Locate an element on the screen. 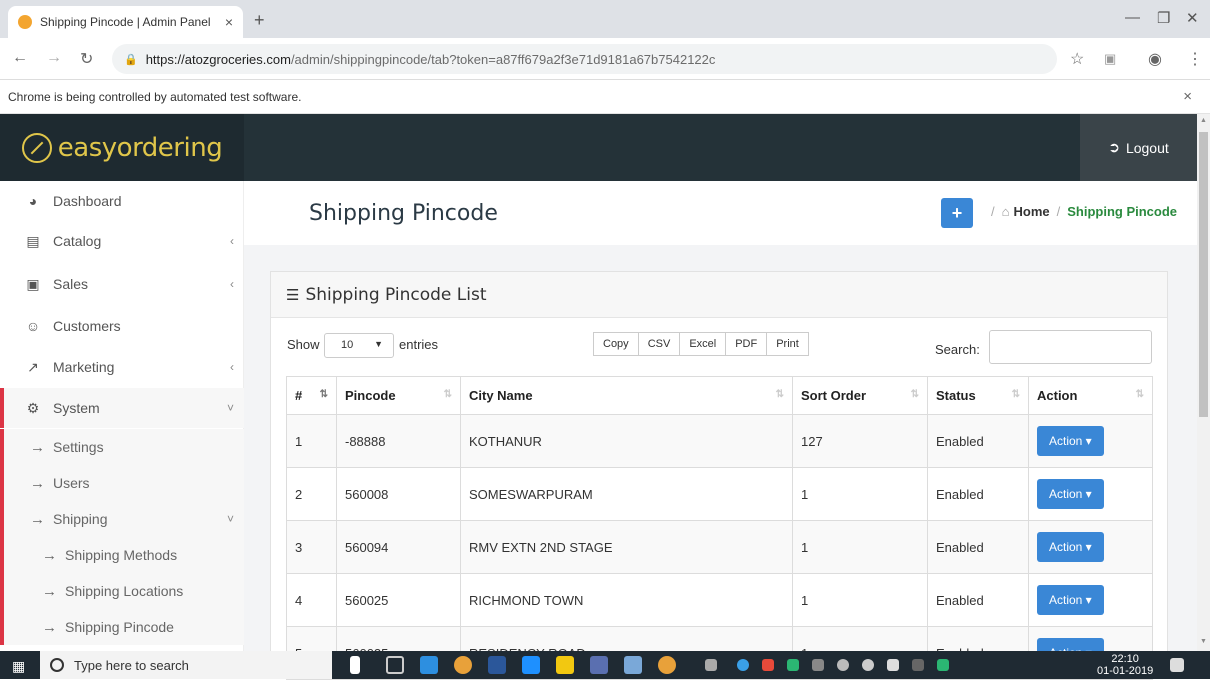  scroll-down-icon: ▼ is located at coordinates (1203, 641).